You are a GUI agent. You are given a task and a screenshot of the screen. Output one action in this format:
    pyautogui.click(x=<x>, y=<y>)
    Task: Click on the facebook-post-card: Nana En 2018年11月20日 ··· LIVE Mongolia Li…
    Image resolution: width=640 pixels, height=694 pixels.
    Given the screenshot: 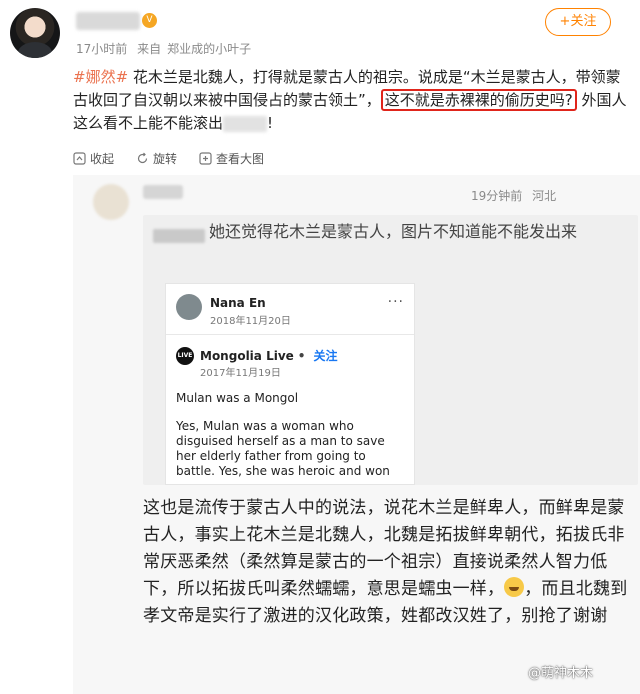 What is the action you would take?
    pyautogui.click(x=290, y=384)
    